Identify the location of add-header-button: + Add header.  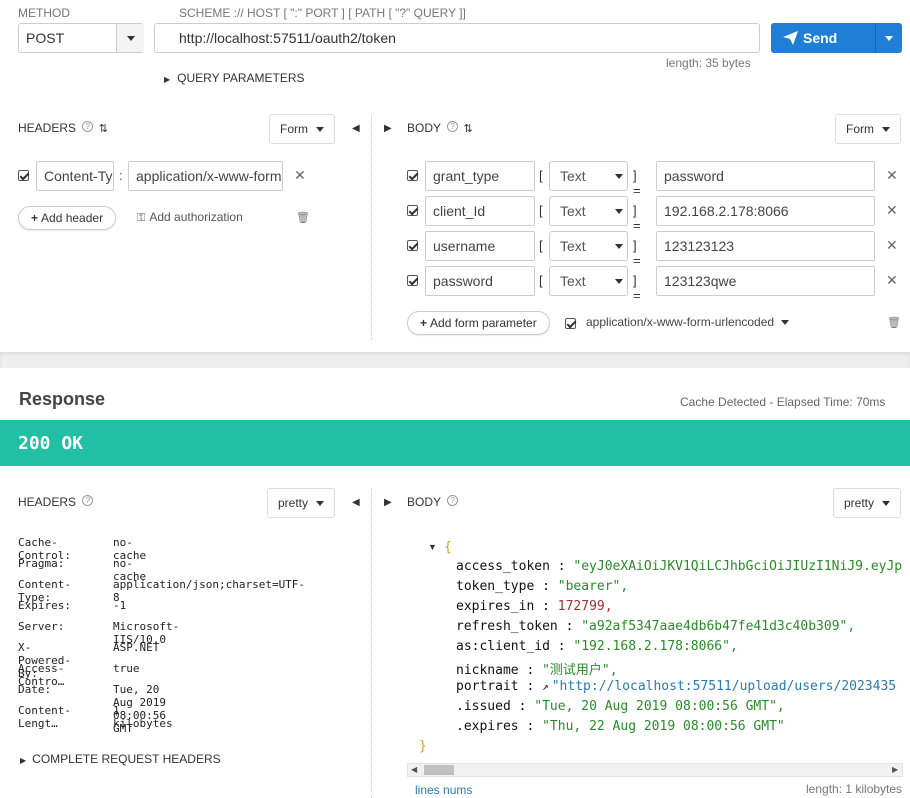
(67, 218).